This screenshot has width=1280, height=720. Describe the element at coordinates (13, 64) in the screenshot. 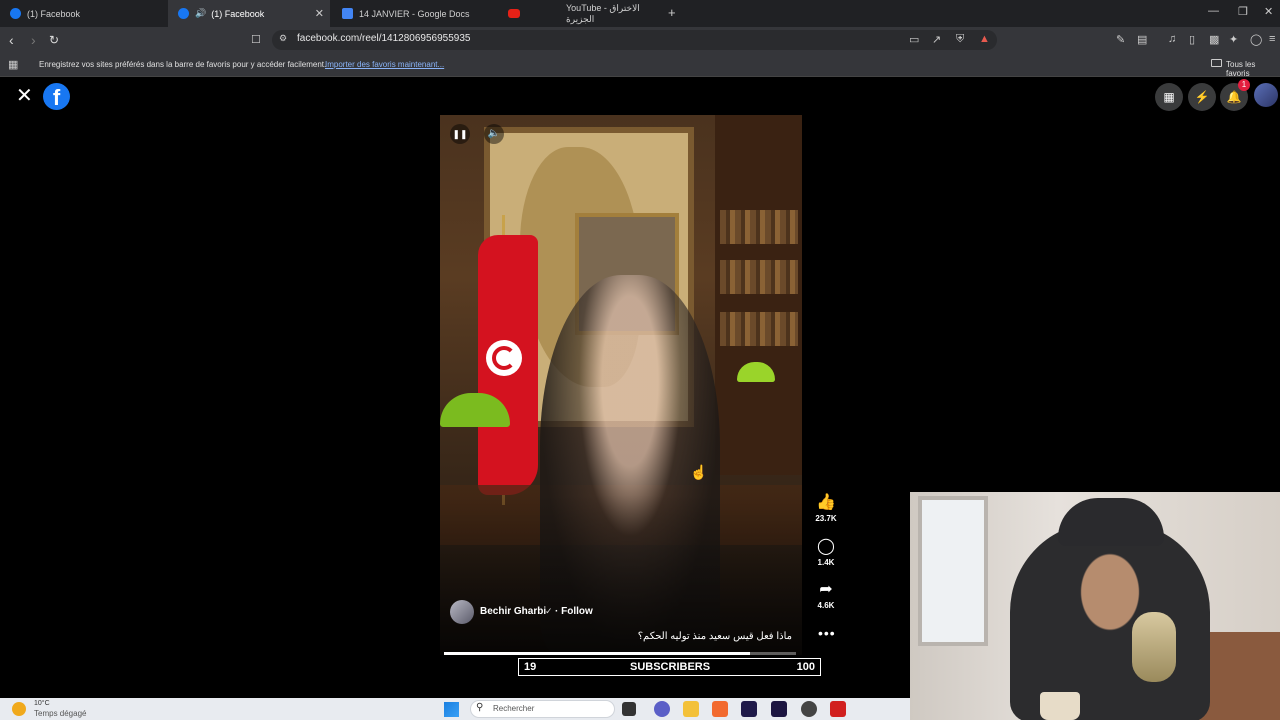

I see `apps-grid-icon: ▦` at that location.